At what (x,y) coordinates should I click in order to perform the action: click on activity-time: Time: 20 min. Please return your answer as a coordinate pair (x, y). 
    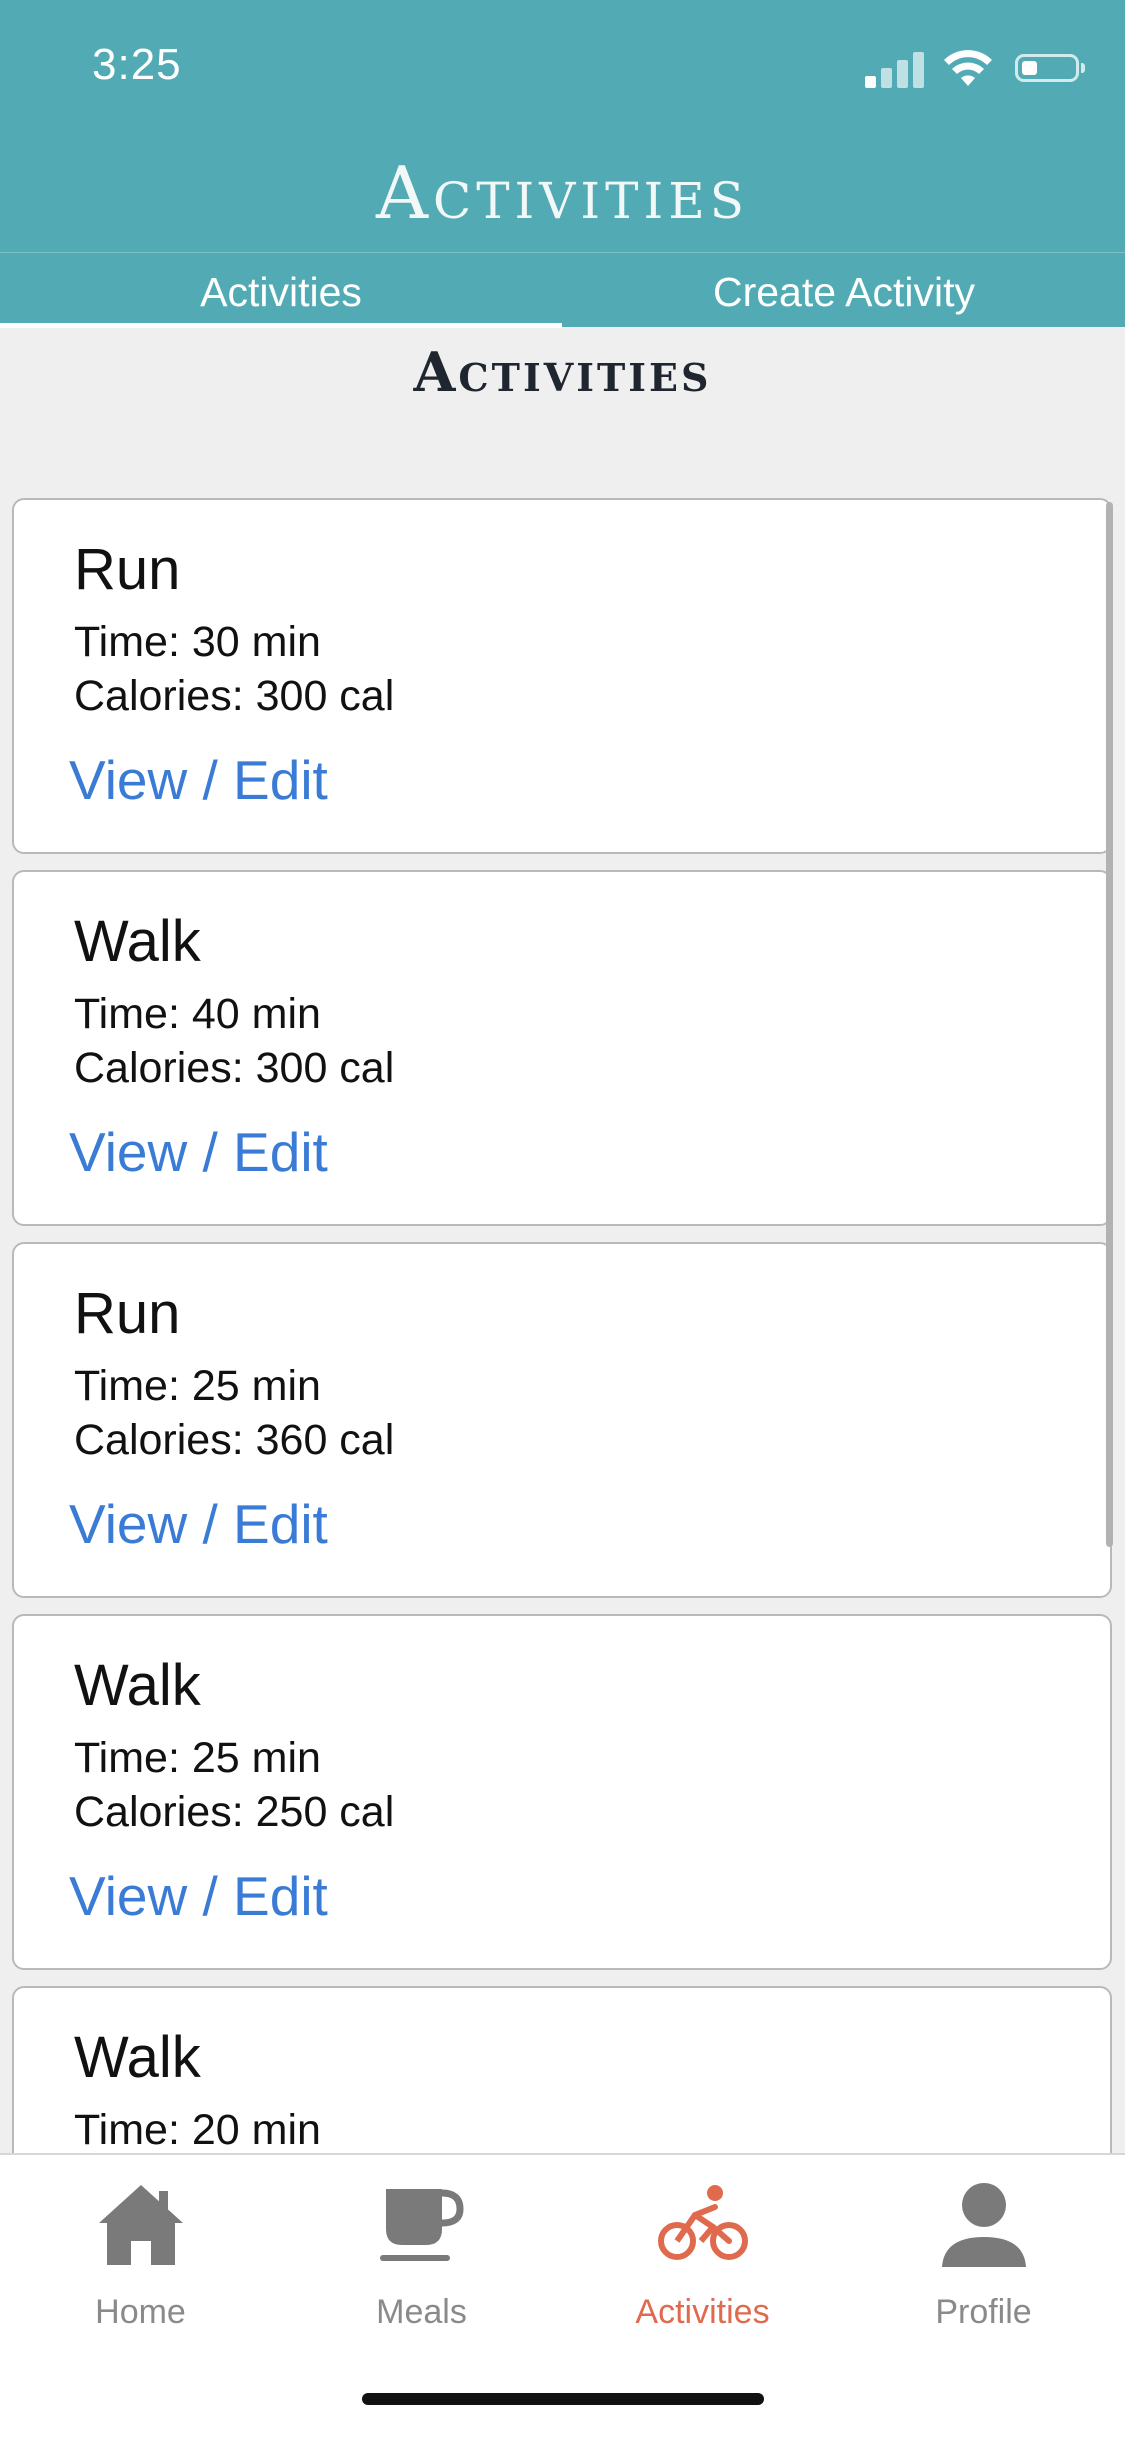
    Looking at the image, I should click on (197, 2129).